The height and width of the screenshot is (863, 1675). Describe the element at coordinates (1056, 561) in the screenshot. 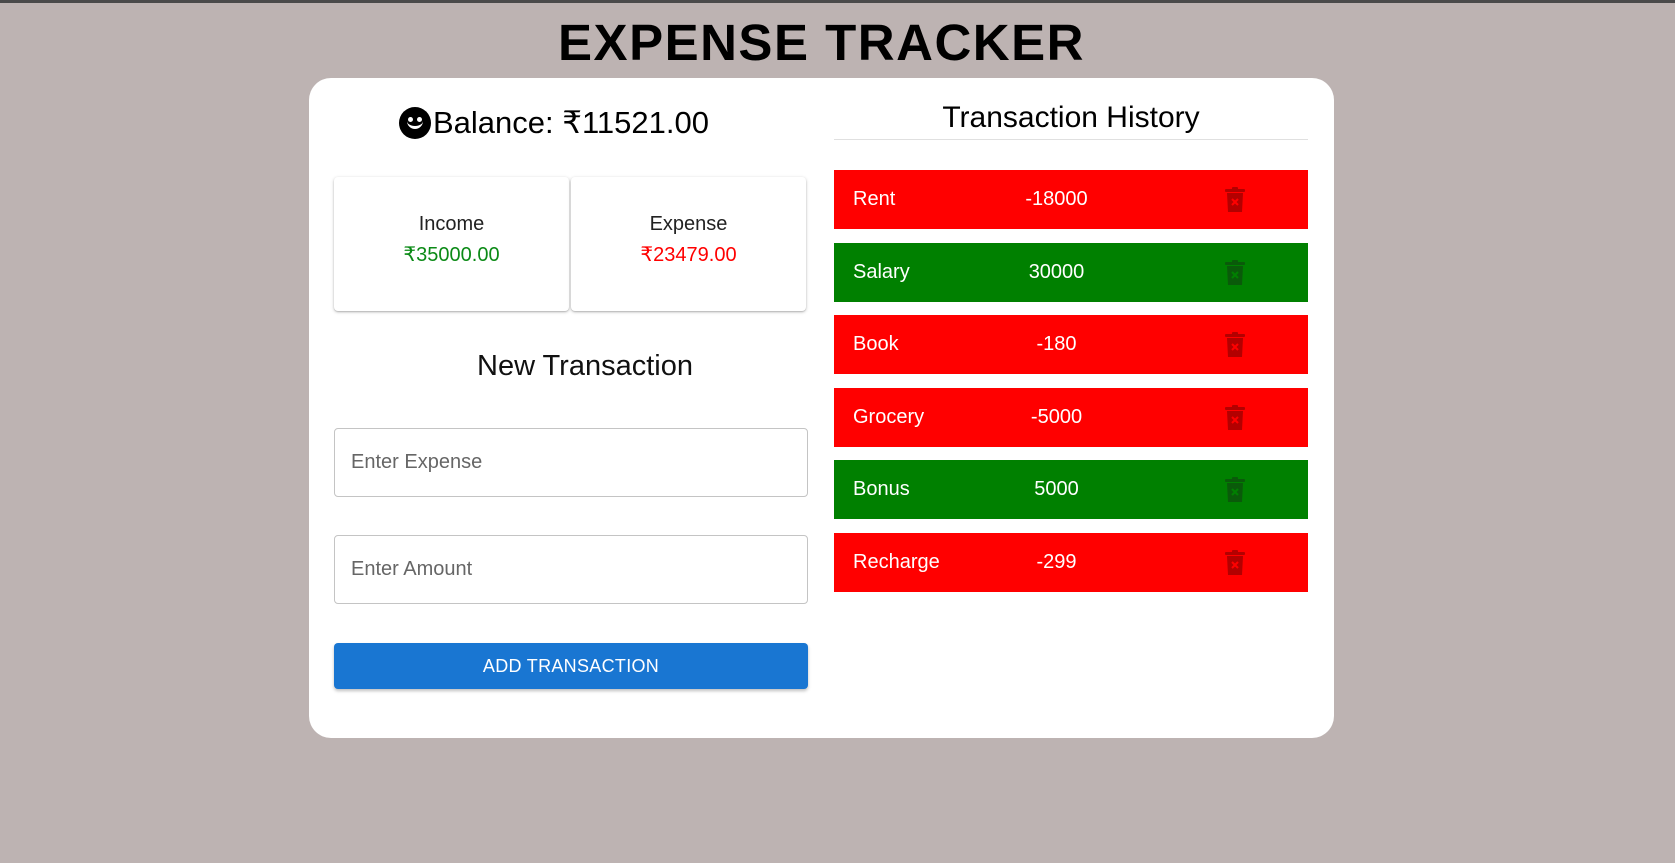

I see `transaction-amount: -299` at that location.